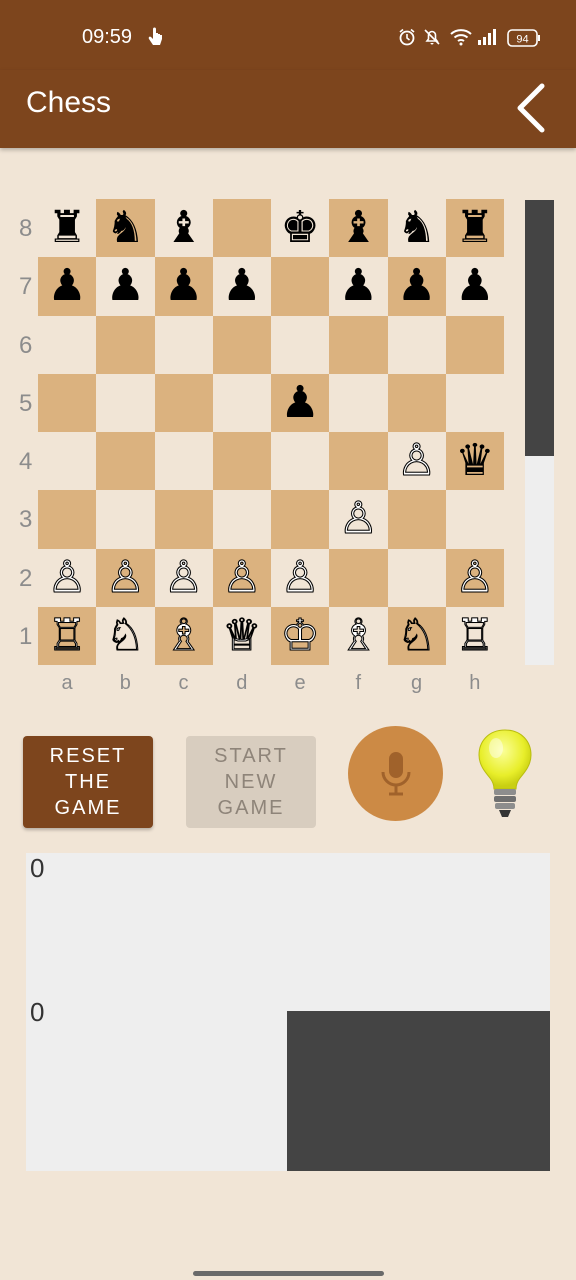 The image size is (576, 1280). I want to click on square-e4, so click(300, 461).